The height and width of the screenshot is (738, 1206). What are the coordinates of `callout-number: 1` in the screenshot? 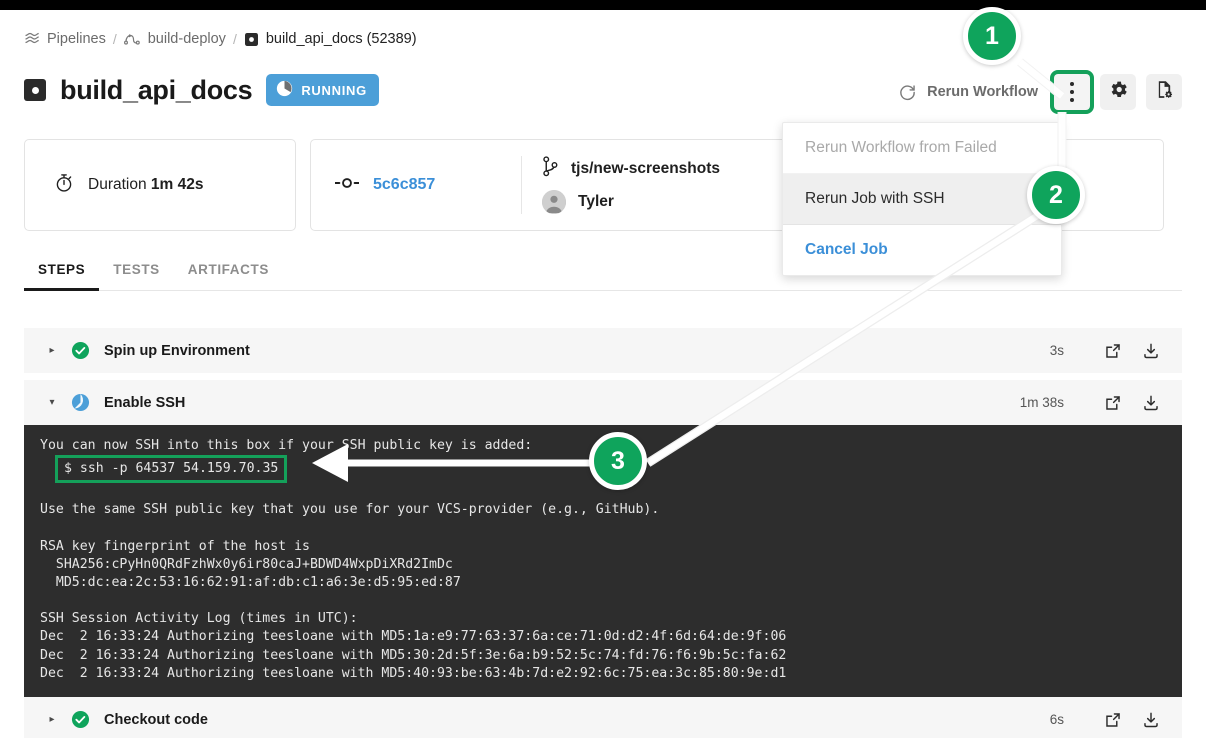 It's located at (992, 35).